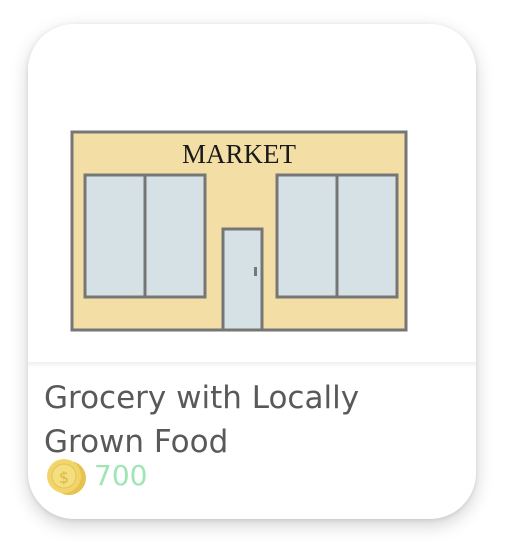  I want to click on coin-icon: $, so click(66, 477).